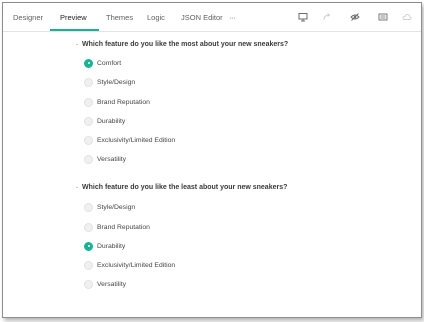  What do you see at coordinates (303, 17) in the screenshot?
I see `device-icon` at bounding box center [303, 17].